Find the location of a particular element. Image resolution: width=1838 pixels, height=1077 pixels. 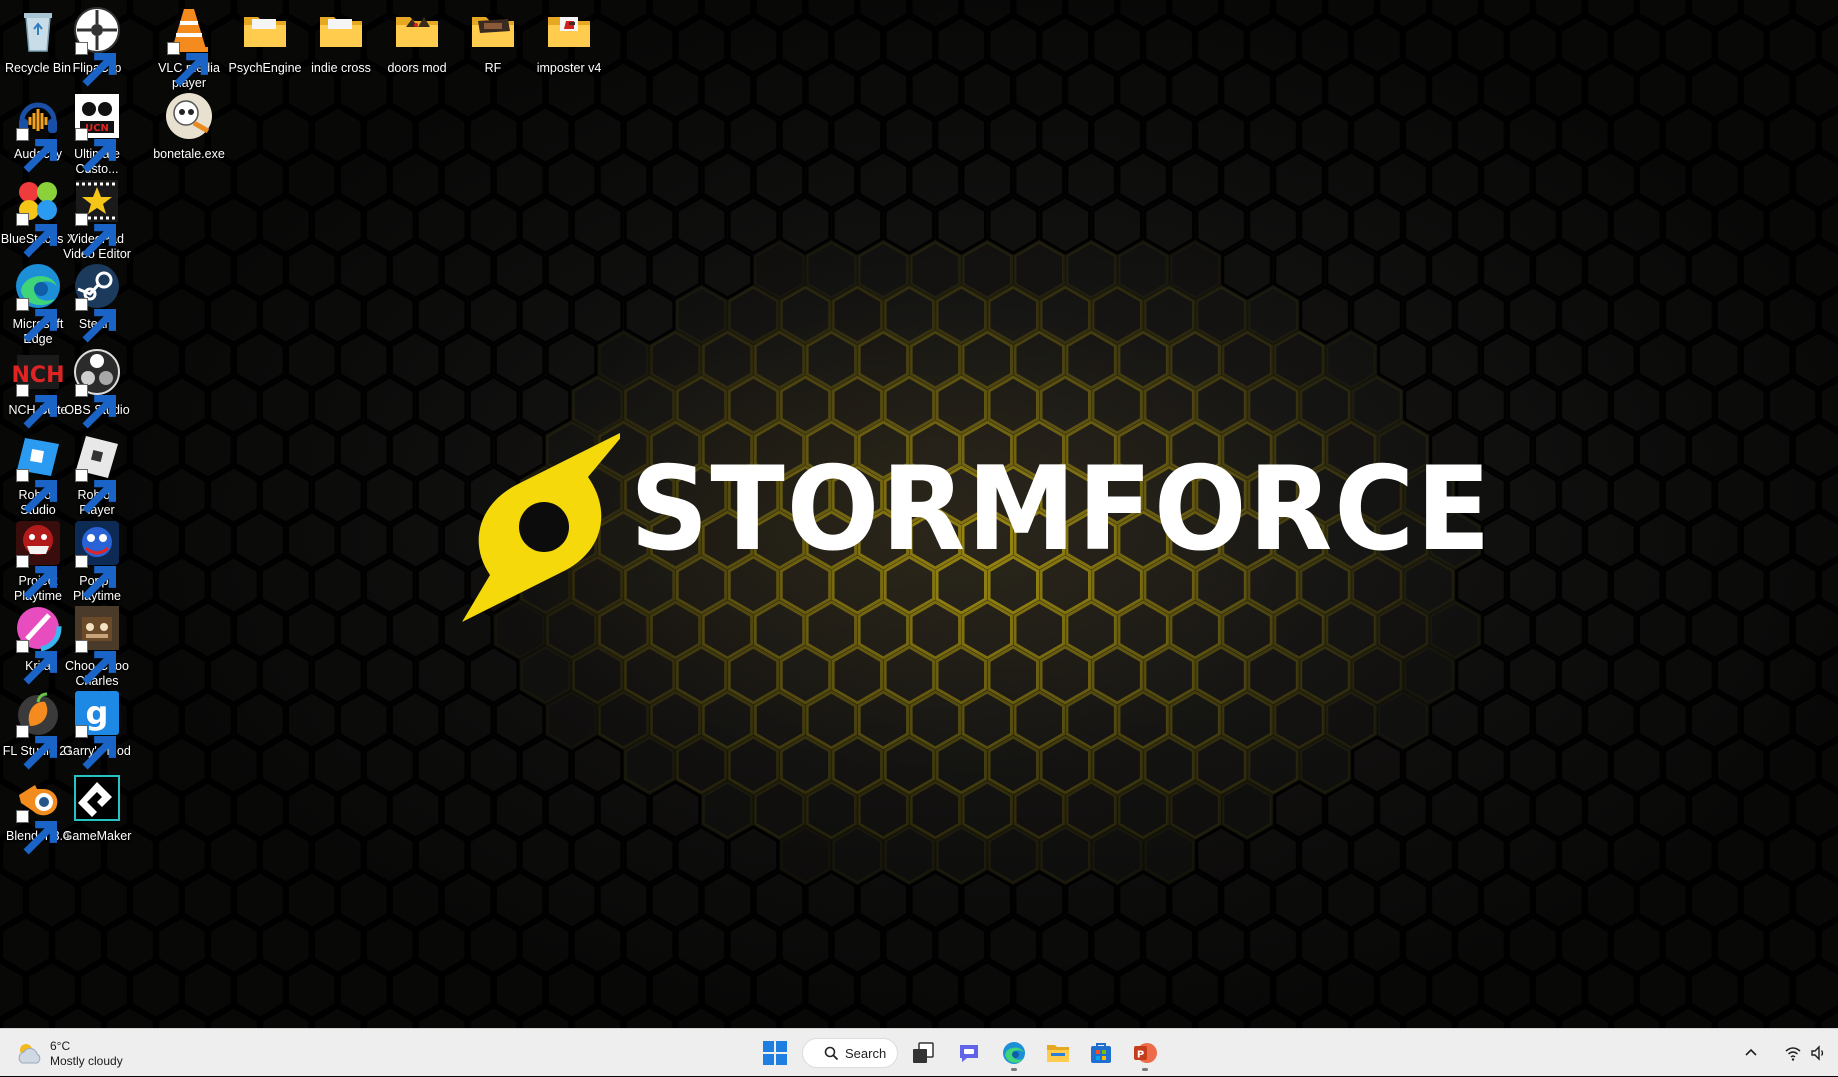

taskbar-edge-button is located at coordinates (1014, 1053).